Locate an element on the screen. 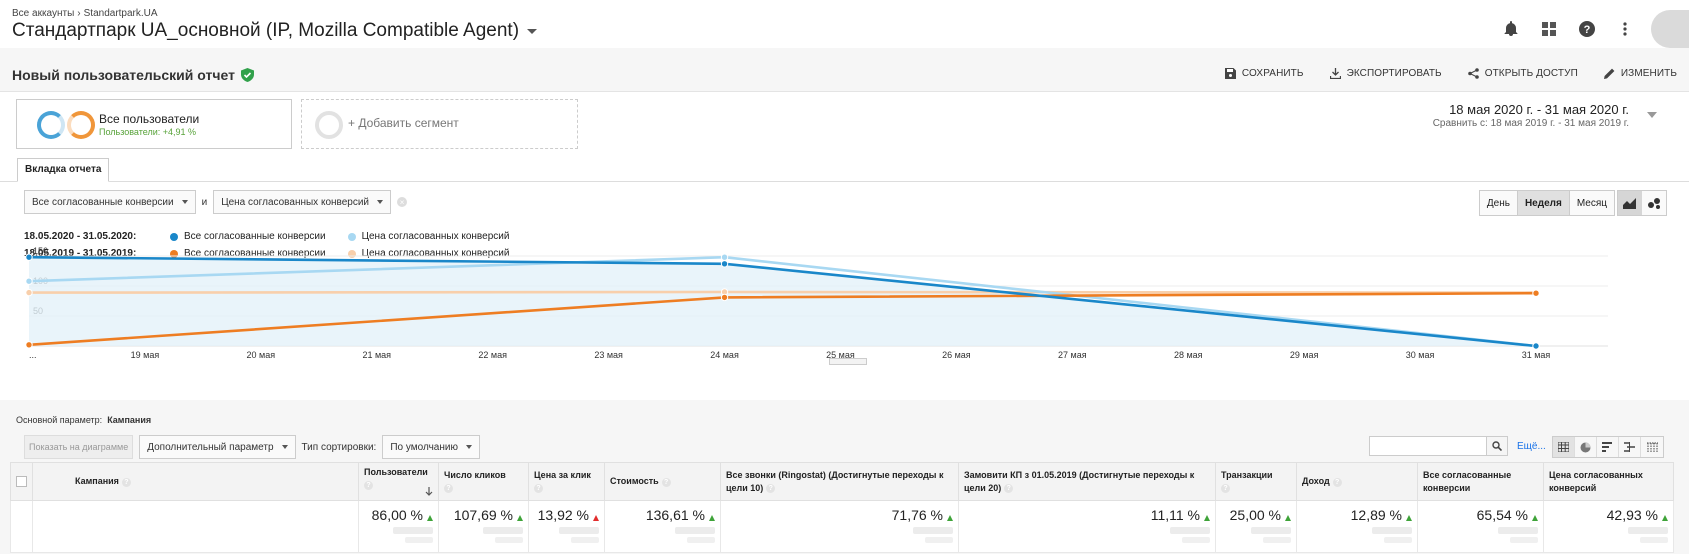 Image resolution: width=1689 pixels, height=554 pixels. primary-dimension-label: Основной параметр: is located at coordinates (59, 420).